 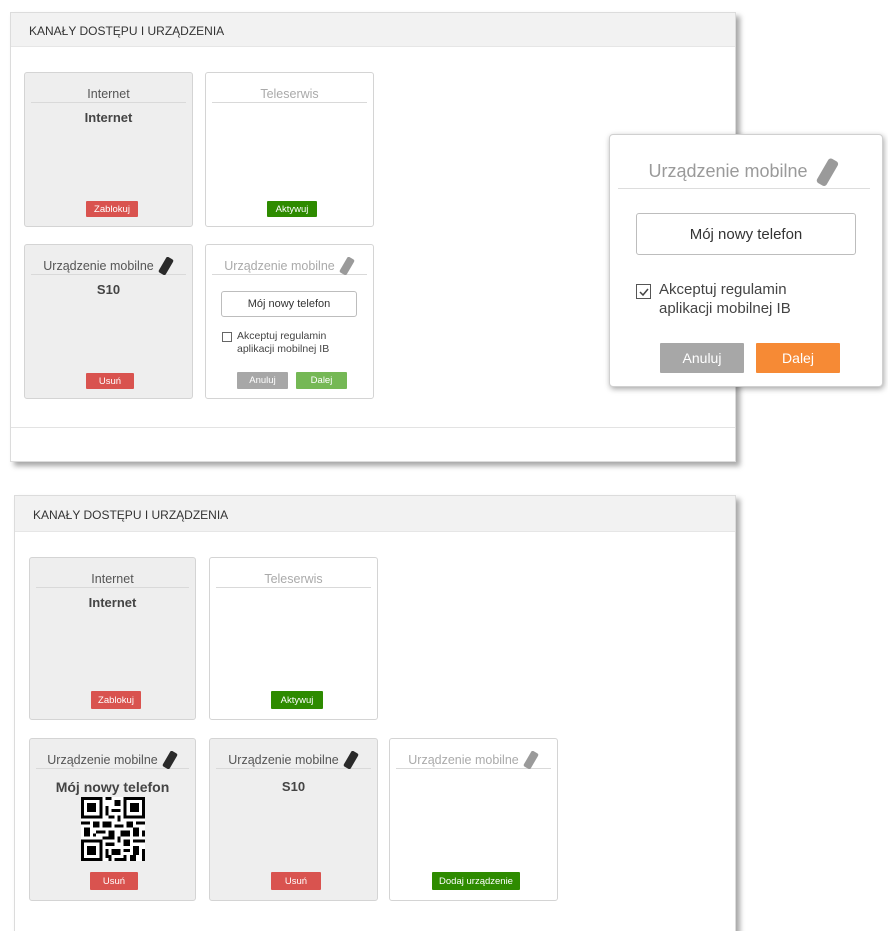 I want to click on zoom-title: Urządzenie mobilne, so click(x=744, y=172).